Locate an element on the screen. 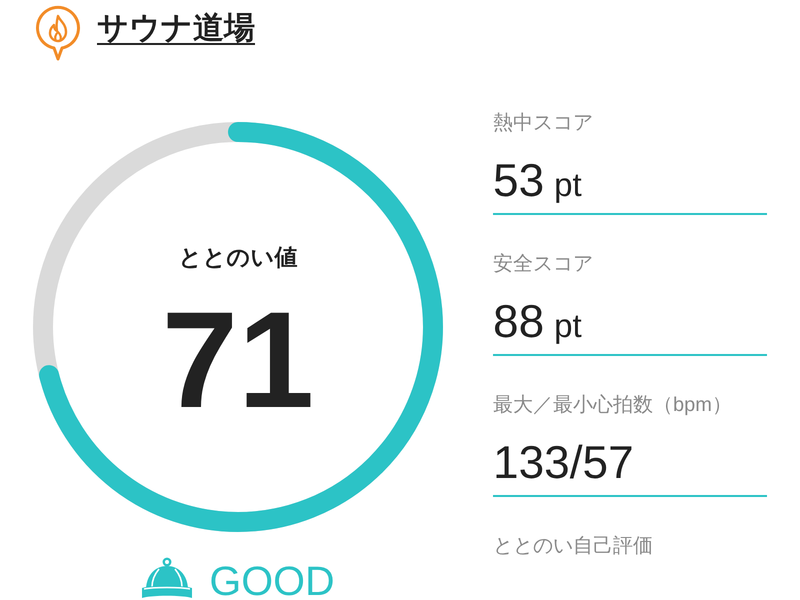  metric-label: 最大／最小心拍数（bpm） is located at coordinates (613, 405).